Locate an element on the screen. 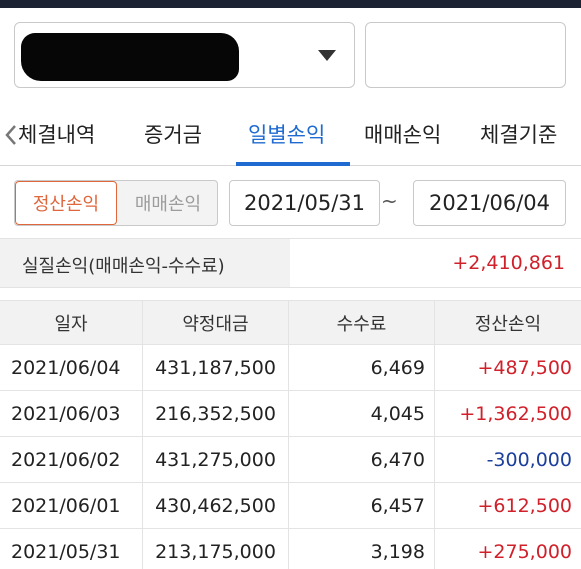 The width and height of the screenshot is (581, 569). net-pnl-summary: 실질손익(매매손익-수수료) +2,410,861 is located at coordinates (290, 263).